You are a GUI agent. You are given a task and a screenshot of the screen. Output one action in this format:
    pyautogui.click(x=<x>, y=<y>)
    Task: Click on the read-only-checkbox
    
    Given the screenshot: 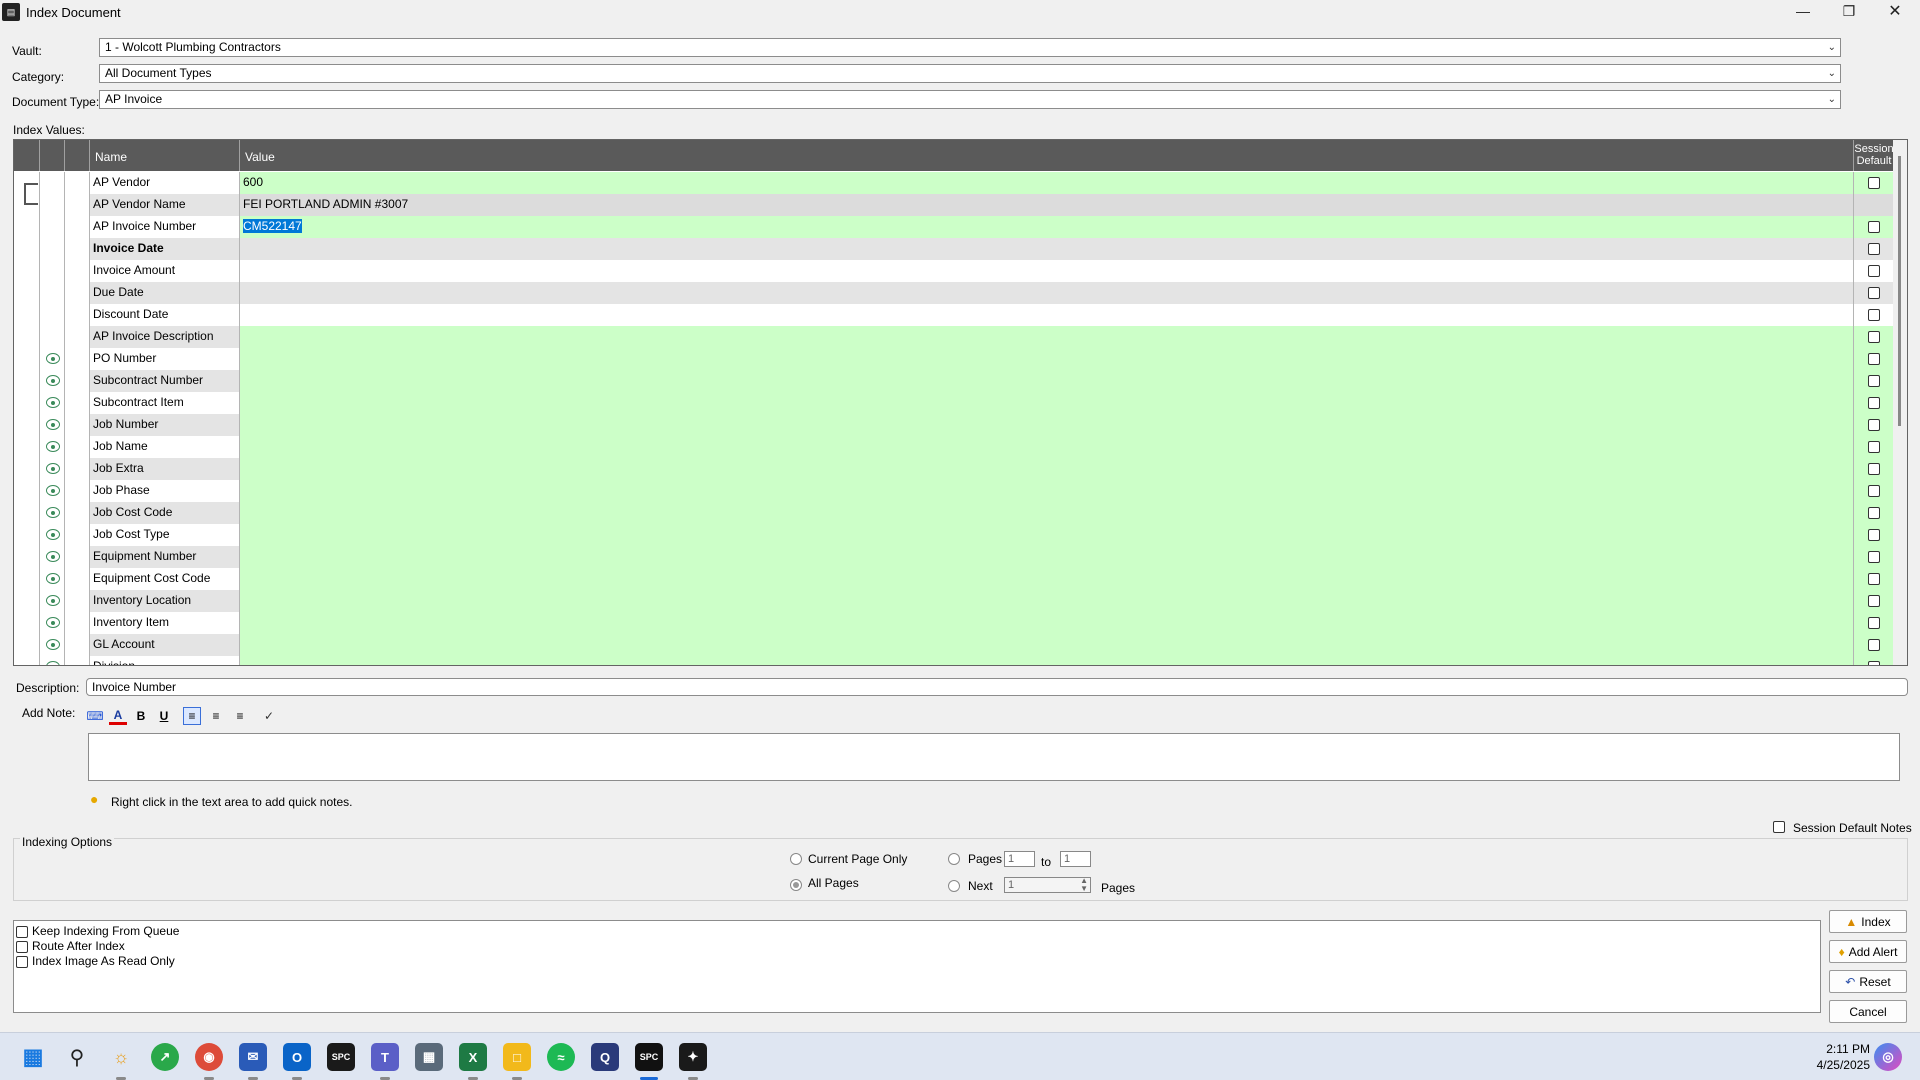 What is the action you would take?
    pyautogui.click(x=22, y=962)
    